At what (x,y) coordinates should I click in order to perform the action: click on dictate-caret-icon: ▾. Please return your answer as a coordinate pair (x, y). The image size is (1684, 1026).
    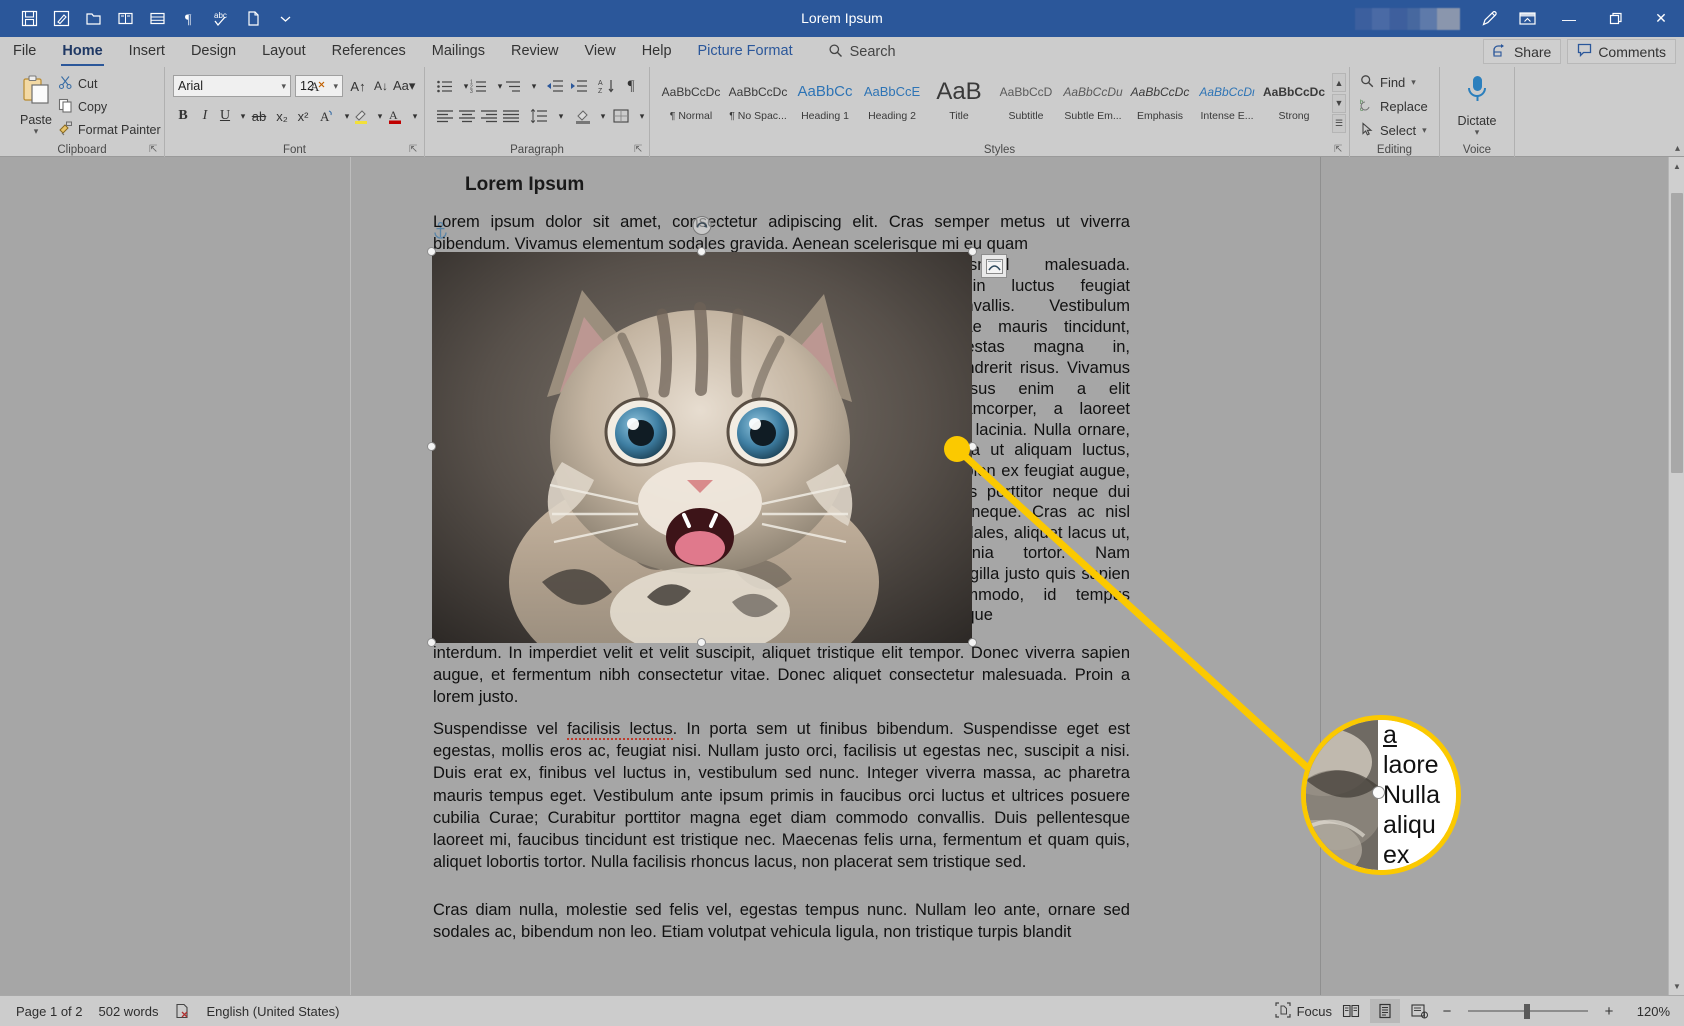
    Looking at the image, I should click on (1477, 132).